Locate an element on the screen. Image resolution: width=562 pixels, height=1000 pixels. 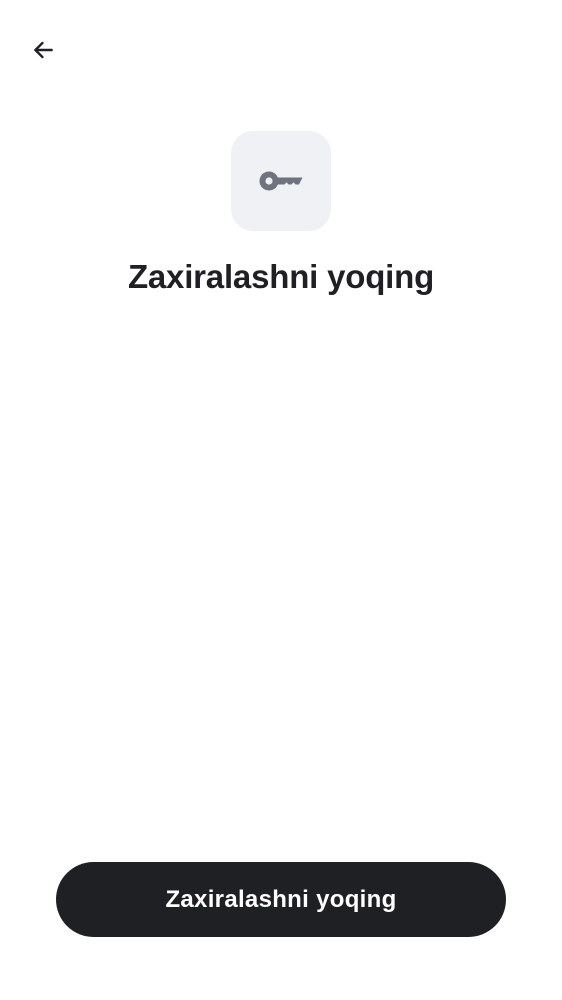
key-icon is located at coordinates (281, 181).